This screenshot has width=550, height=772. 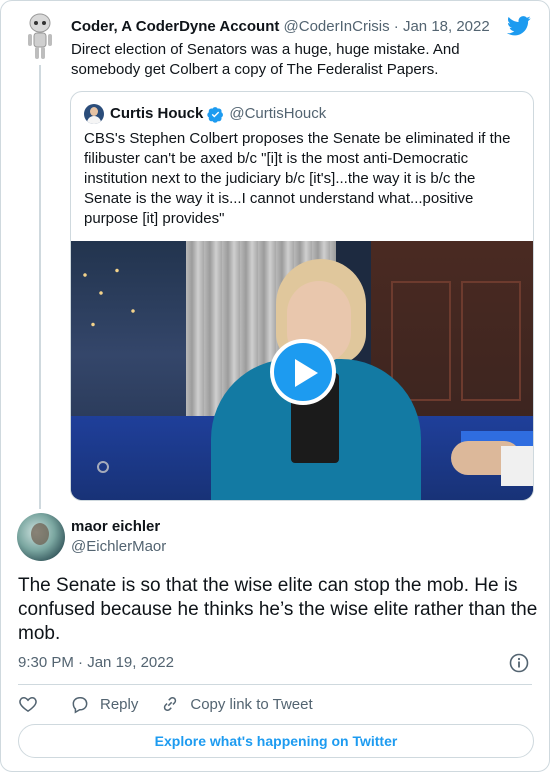 I want to click on play-video-button, so click(x=303, y=372).